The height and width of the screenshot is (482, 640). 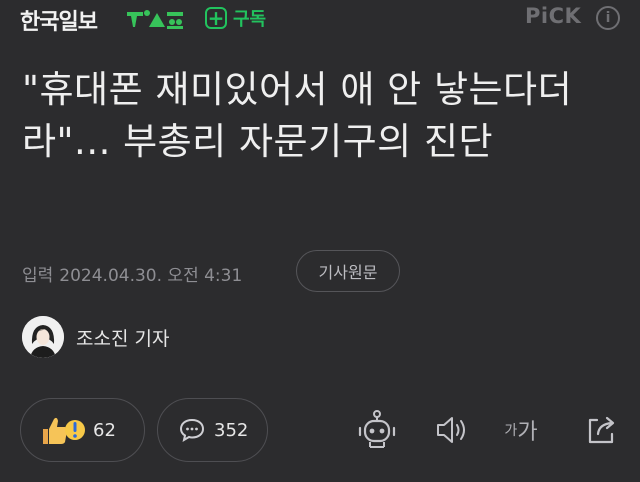 I want to click on subscribe-button: + 구독, so click(x=235, y=18).